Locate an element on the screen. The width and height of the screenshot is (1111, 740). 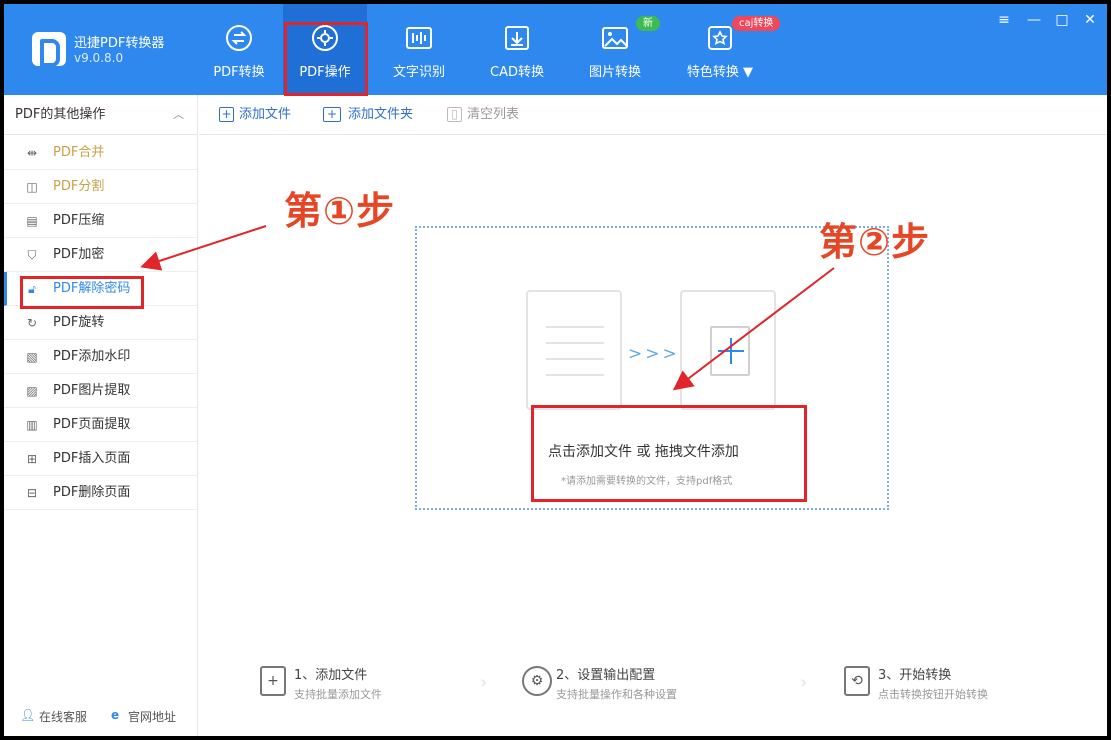
nav-pdf-convert: PDF转换 is located at coordinates (239, 49).